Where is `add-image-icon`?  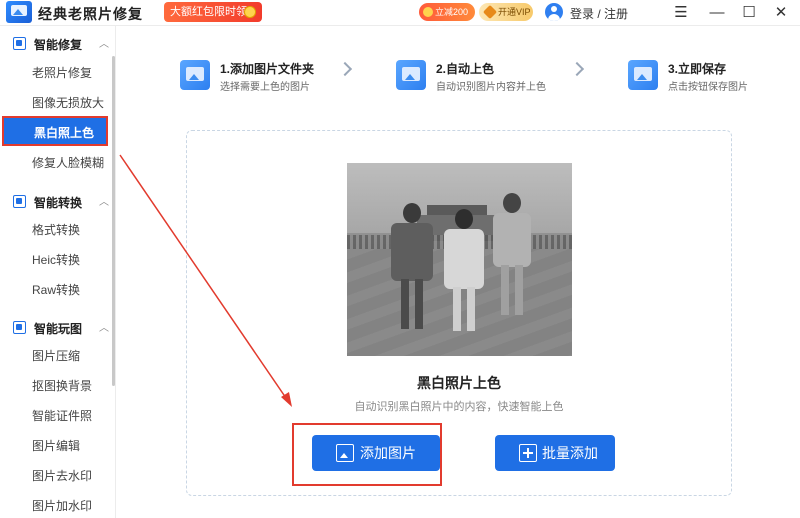 add-image-icon is located at coordinates (195, 75).